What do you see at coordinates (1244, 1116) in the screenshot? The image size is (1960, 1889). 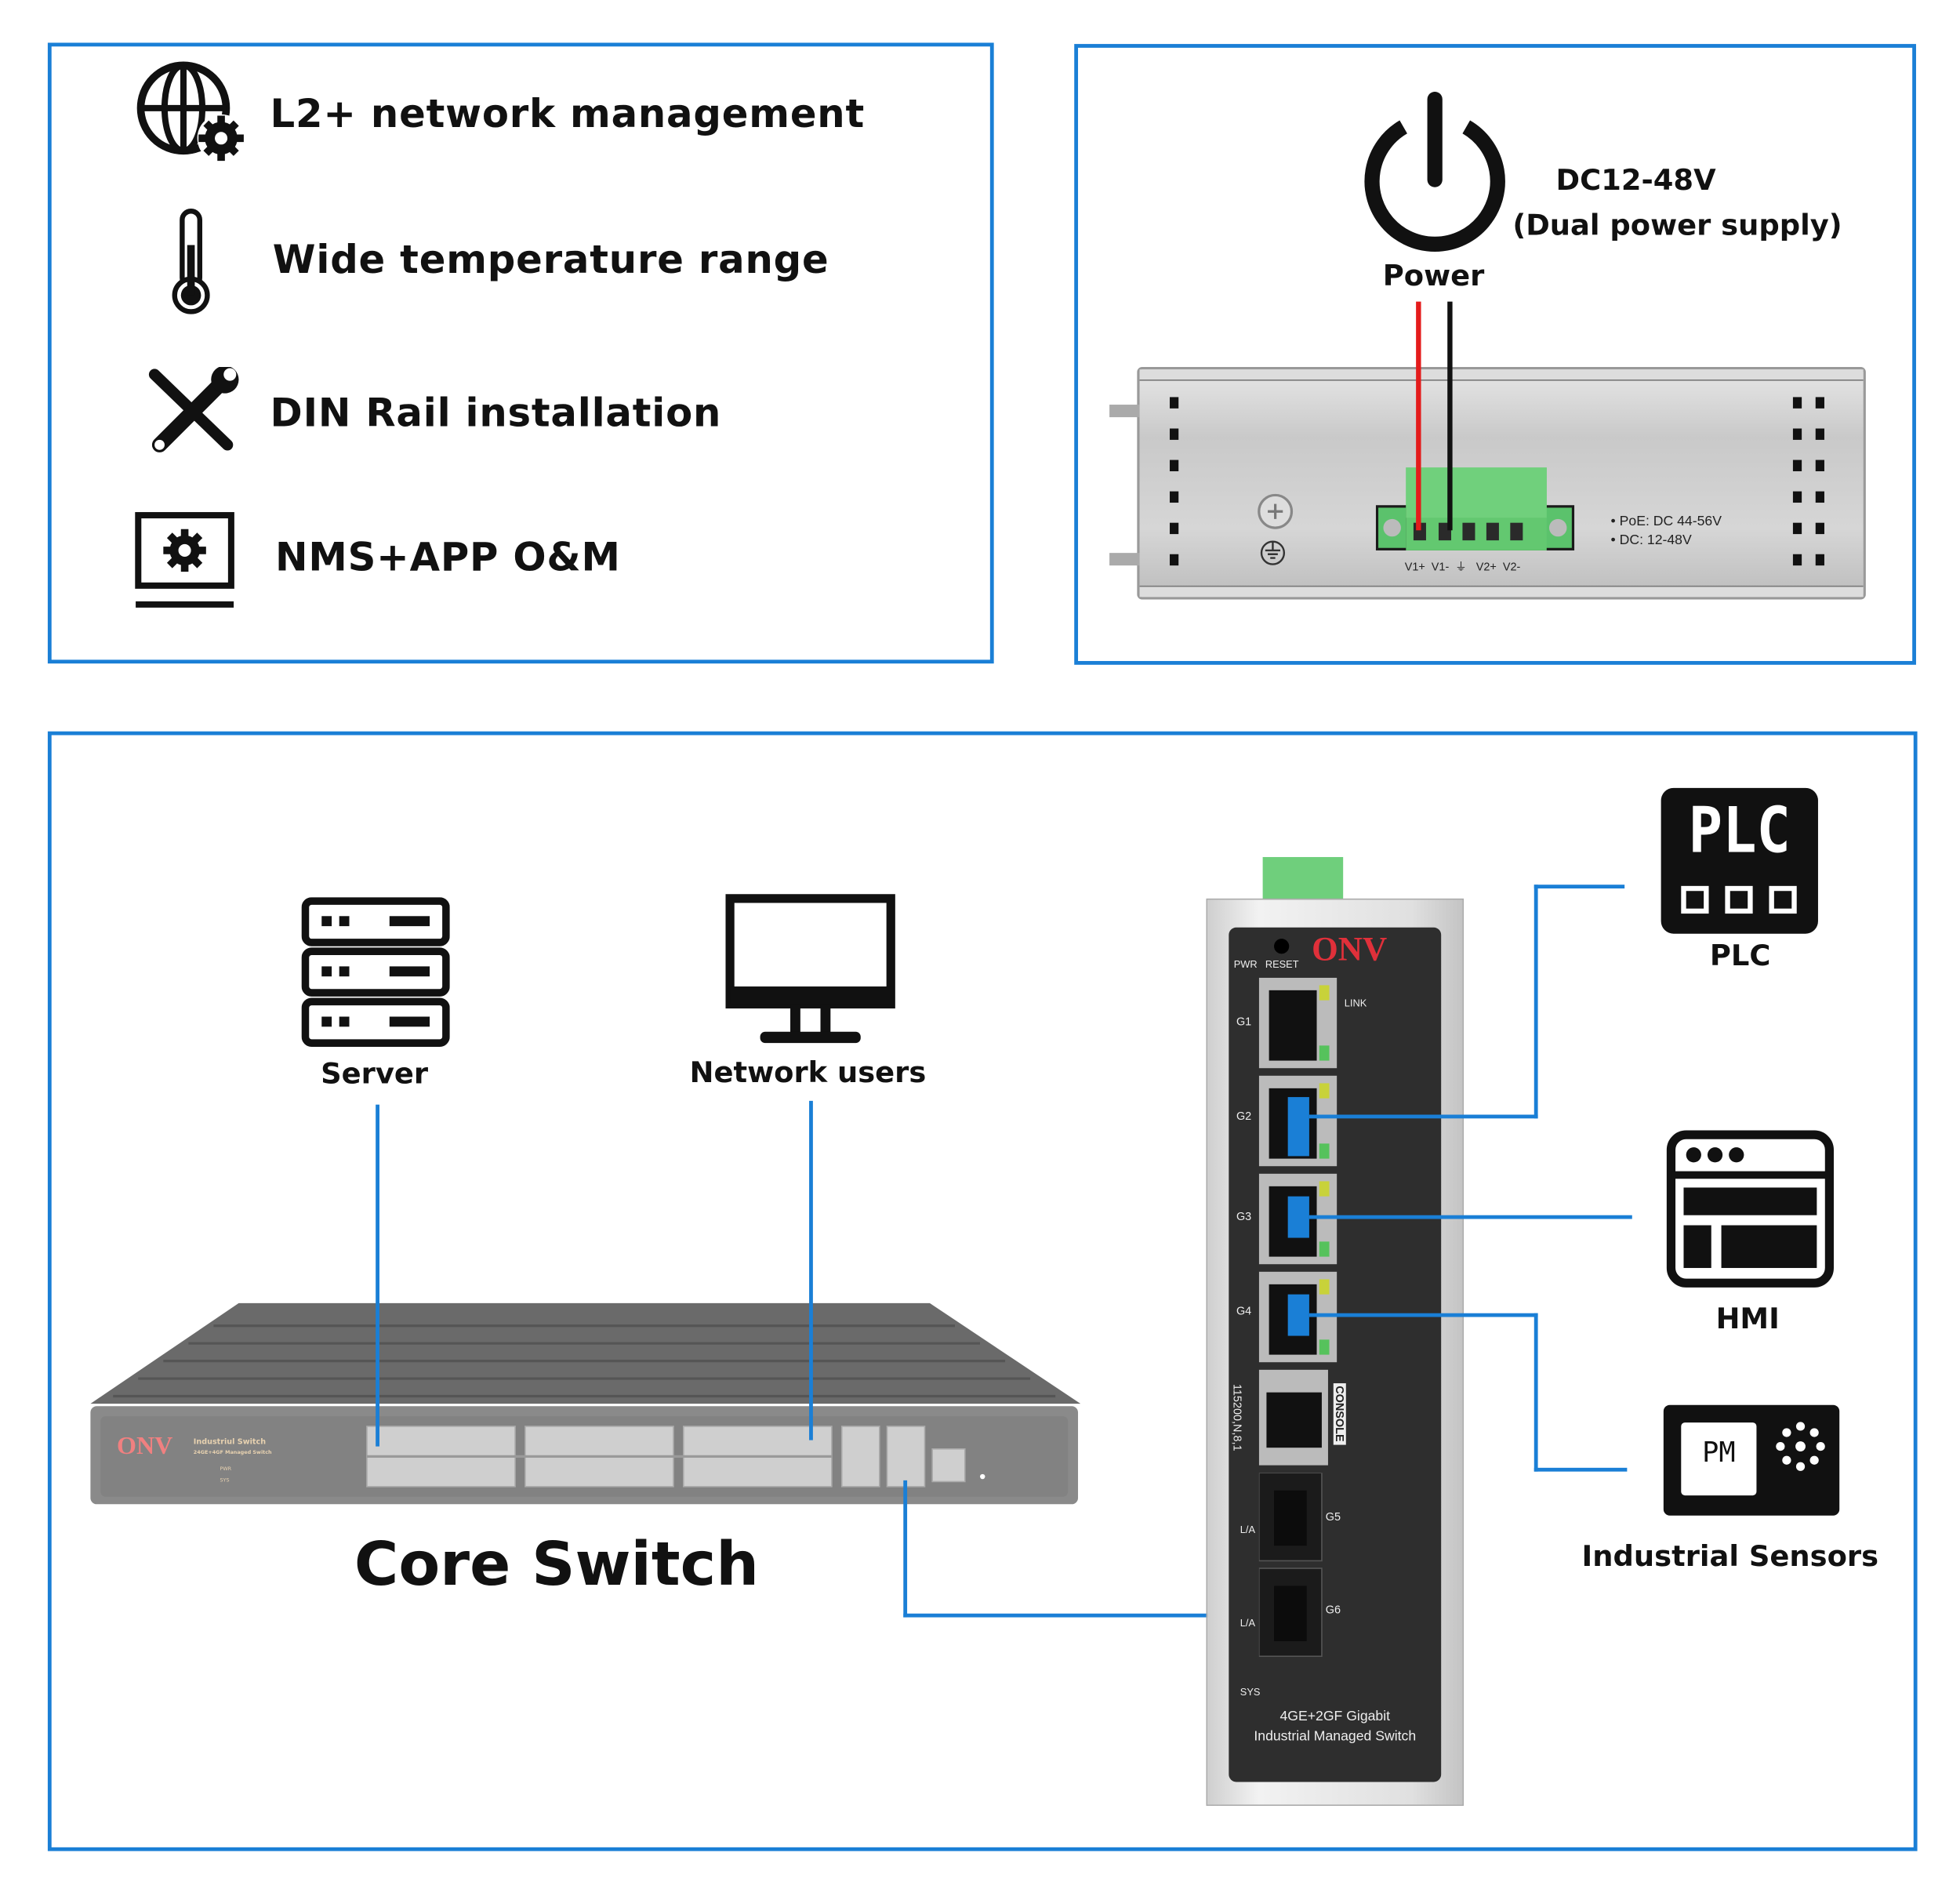 I see `port-g2-label: G2` at bounding box center [1244, 1116].